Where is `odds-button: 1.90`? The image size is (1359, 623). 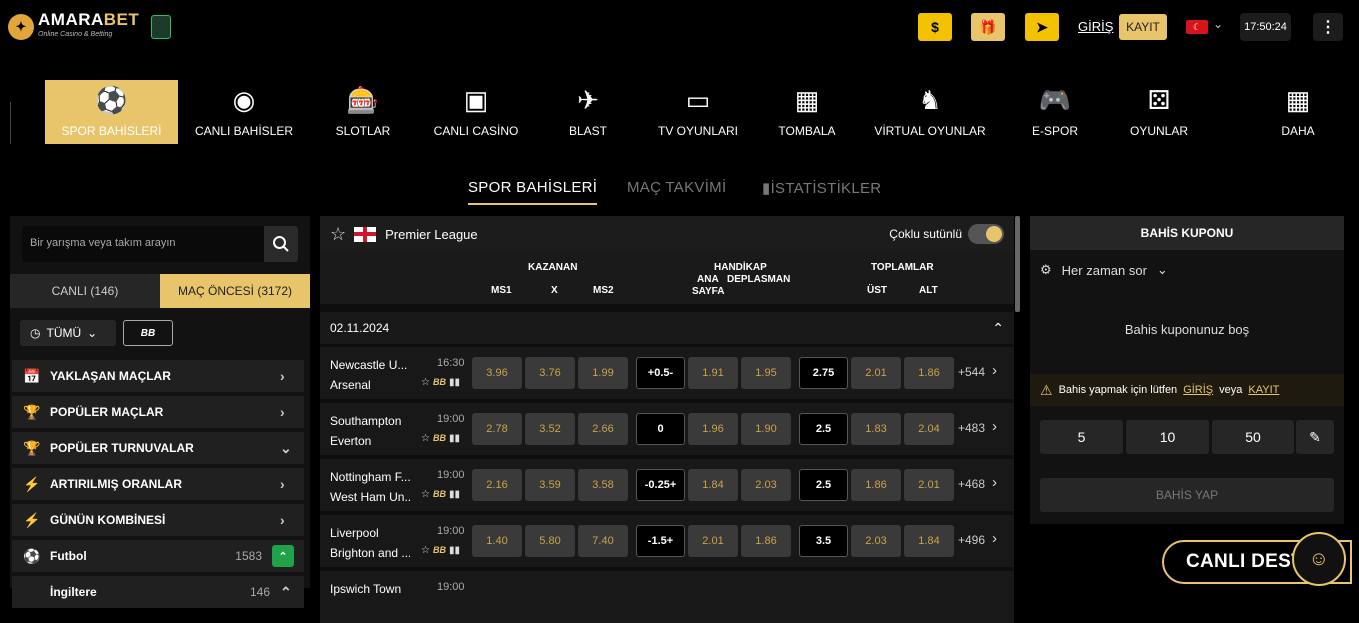 odds-button: 1.90 is located at coordinates (766, 429).